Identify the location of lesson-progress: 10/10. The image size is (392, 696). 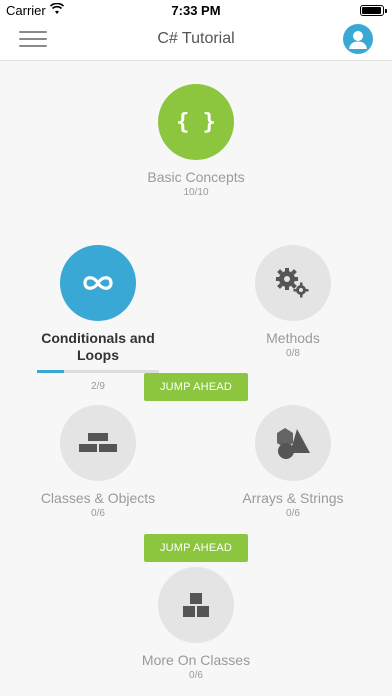
(196, 192).